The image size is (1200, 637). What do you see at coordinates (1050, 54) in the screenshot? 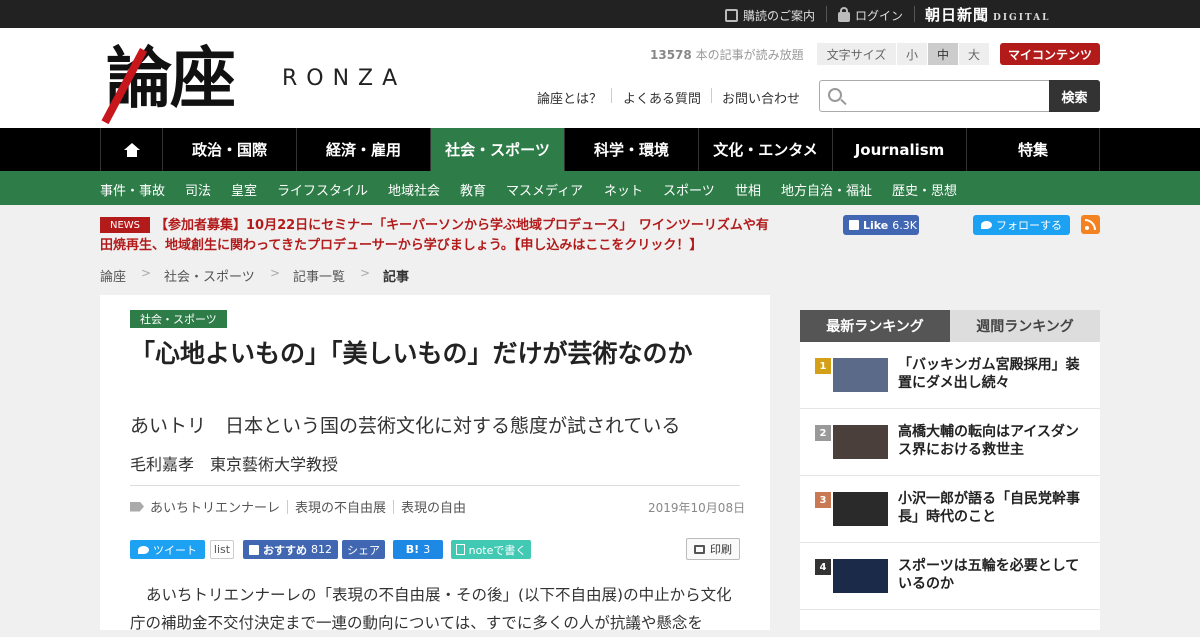
I see `my-content-button: マイコンテンツ` at bounding box center [1050, 54].